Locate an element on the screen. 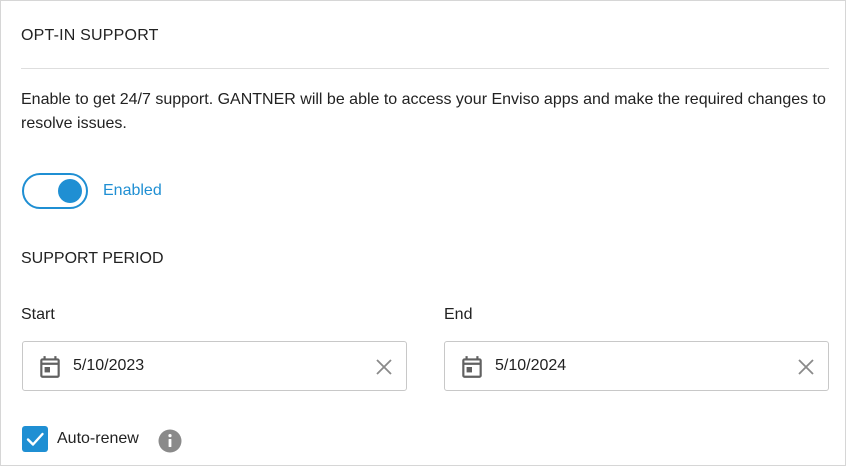 Image resolution: width=846 pixels, height=466 pixels. end-label: End is located at coordinates (458, 314).